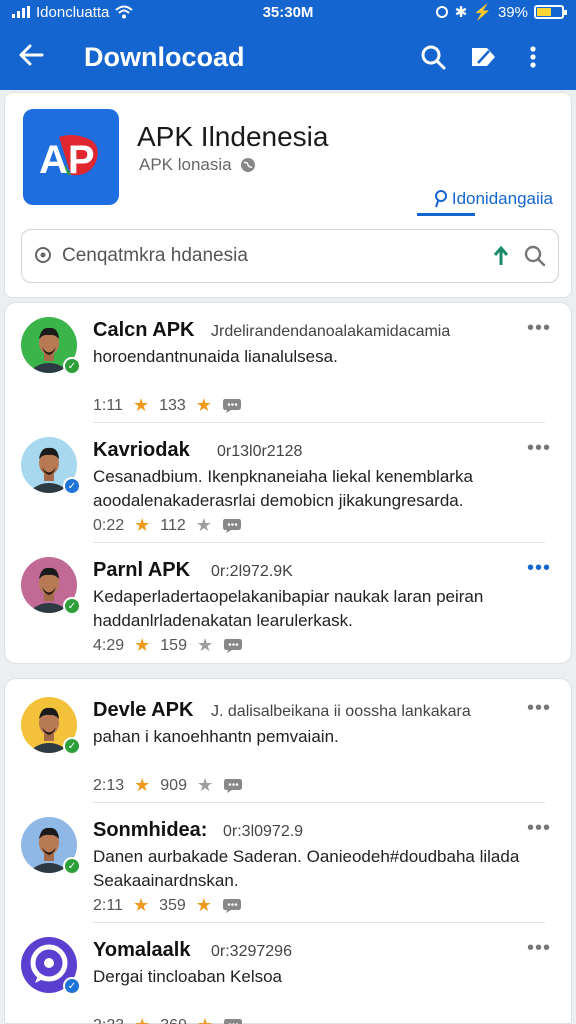 This screenshot has height=1024, width=576. Describe the element at coordinates (108, 1020) in the screenshot. I see `comment-time: 2:23` at that location.